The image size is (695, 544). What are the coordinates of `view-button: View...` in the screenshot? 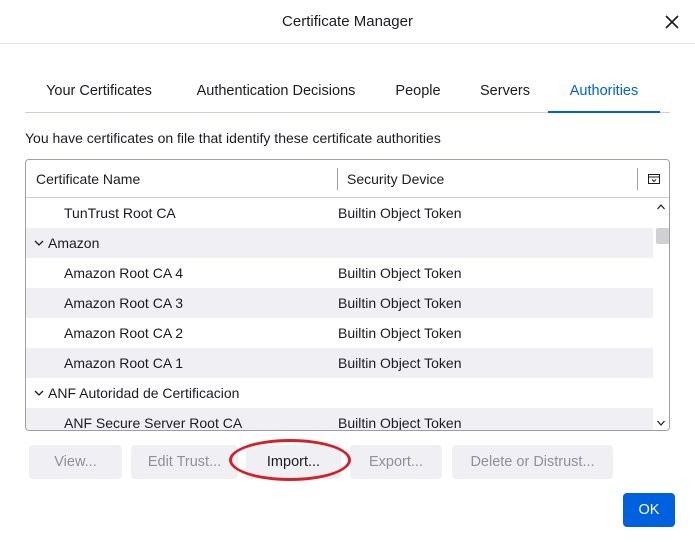 It's located at (75, 462).